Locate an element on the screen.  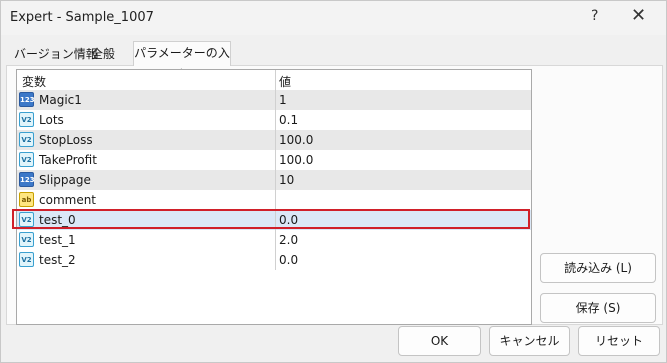
column-divider is located at coordinates (275, 80).